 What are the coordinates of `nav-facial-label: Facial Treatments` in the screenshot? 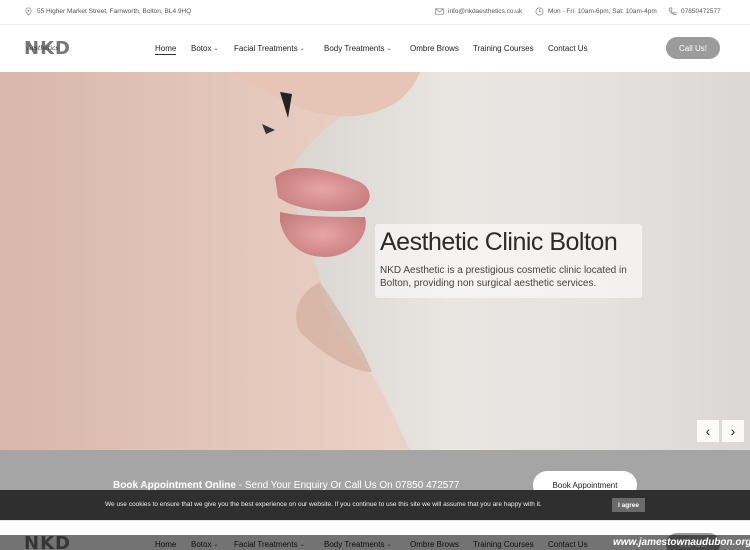 It's located at (266, 48).